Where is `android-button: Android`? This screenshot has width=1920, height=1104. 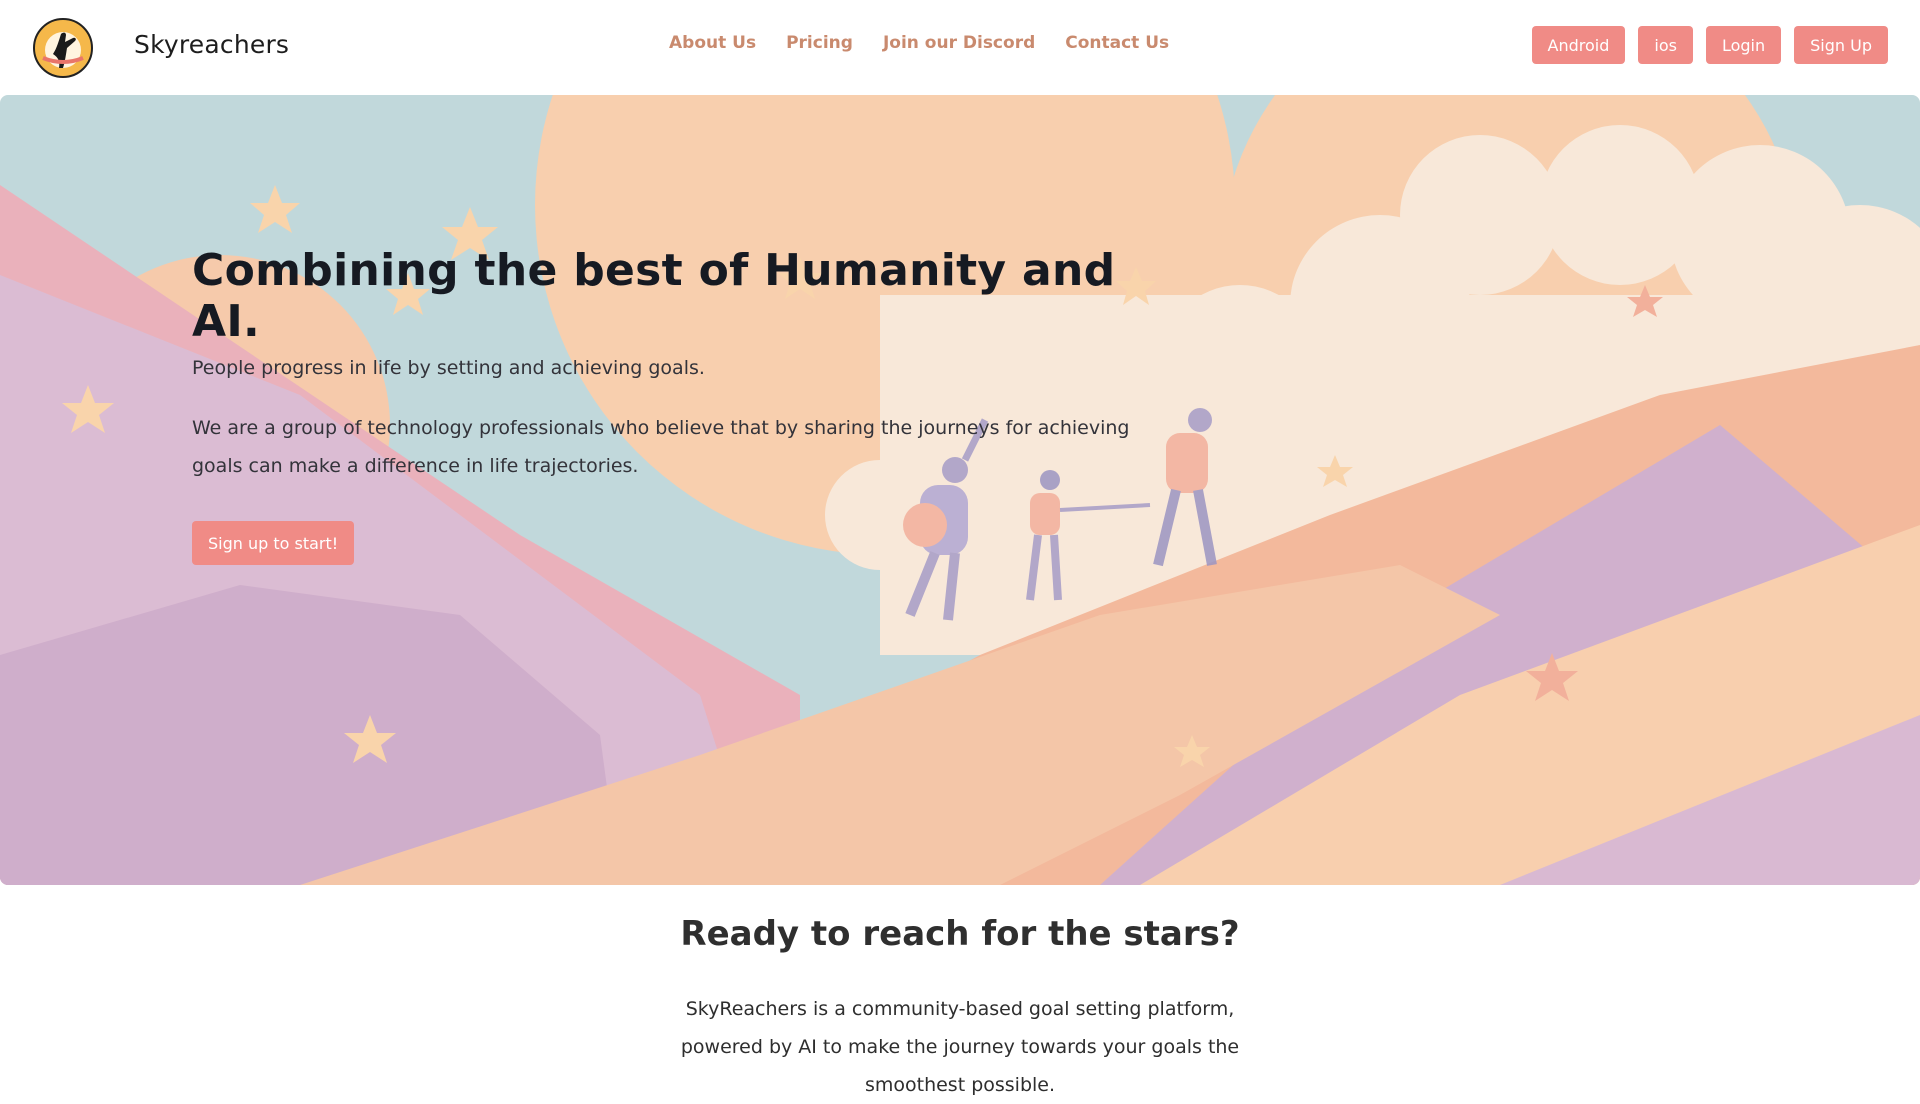
android-button: Android is located at coordinates (1578, 45).